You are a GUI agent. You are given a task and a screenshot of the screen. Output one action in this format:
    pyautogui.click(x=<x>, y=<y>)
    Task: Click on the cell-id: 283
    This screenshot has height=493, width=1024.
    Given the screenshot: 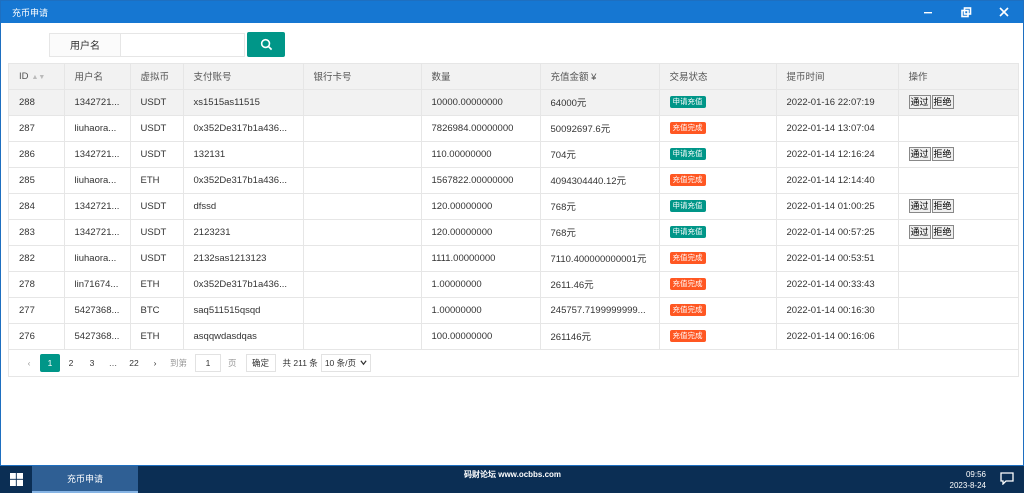 What is the action you would take?
    pyautogui.click(x=37, y=232)
    